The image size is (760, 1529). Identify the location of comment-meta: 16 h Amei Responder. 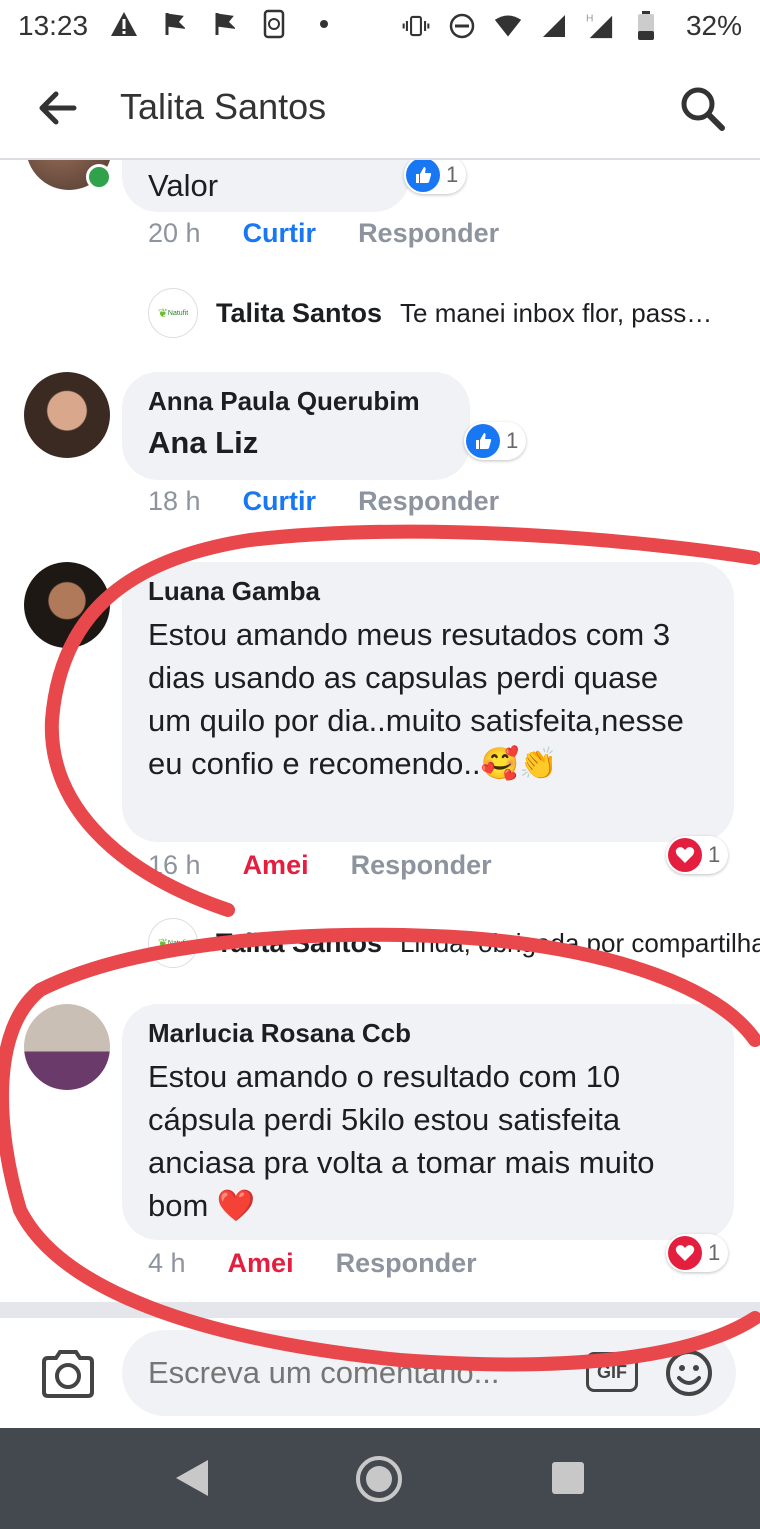
(320, 865).